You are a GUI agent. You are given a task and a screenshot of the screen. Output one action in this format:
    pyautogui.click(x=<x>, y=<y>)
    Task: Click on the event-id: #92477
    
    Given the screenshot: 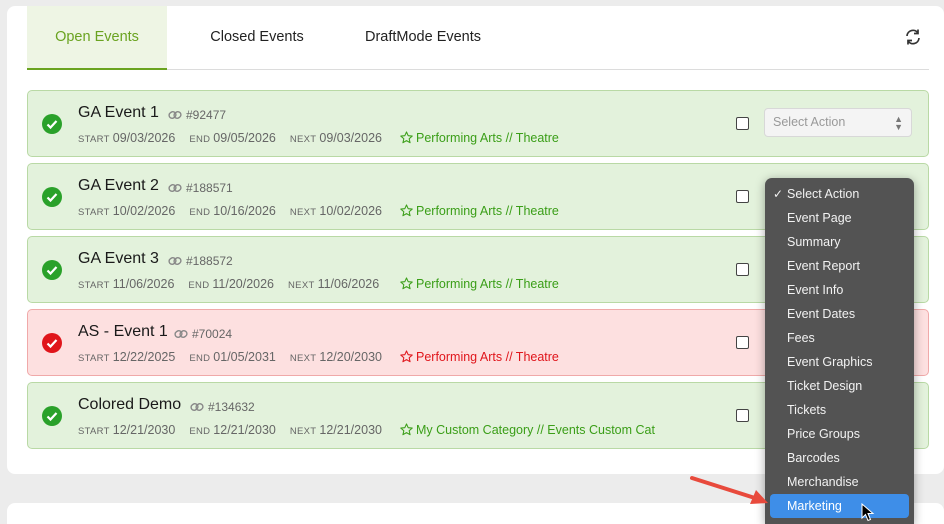 What is the action you would take?
    pyautogui.click(x=197, y=116)
    